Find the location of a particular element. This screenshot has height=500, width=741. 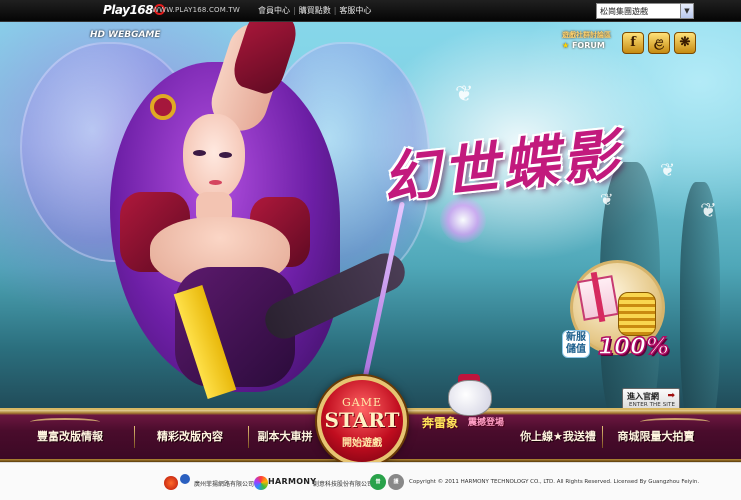

game-start-button: GAME START 開始遊戲 is located at coordinates (362, 421).